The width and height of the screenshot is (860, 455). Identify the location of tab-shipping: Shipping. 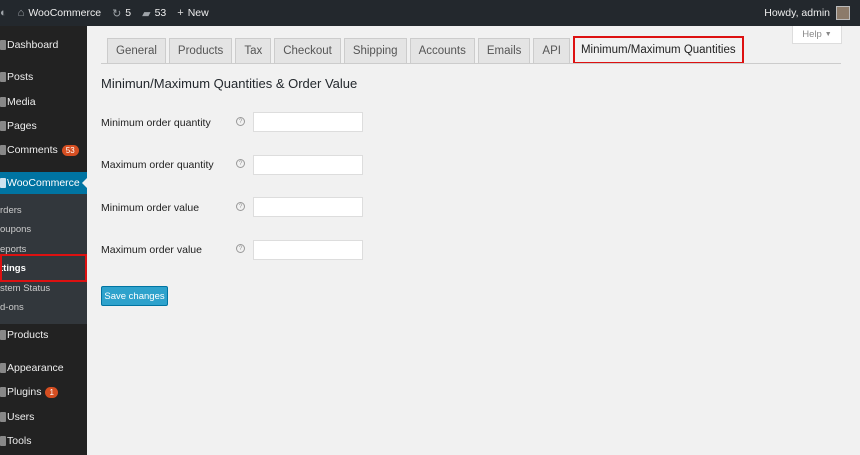
(375, 50).